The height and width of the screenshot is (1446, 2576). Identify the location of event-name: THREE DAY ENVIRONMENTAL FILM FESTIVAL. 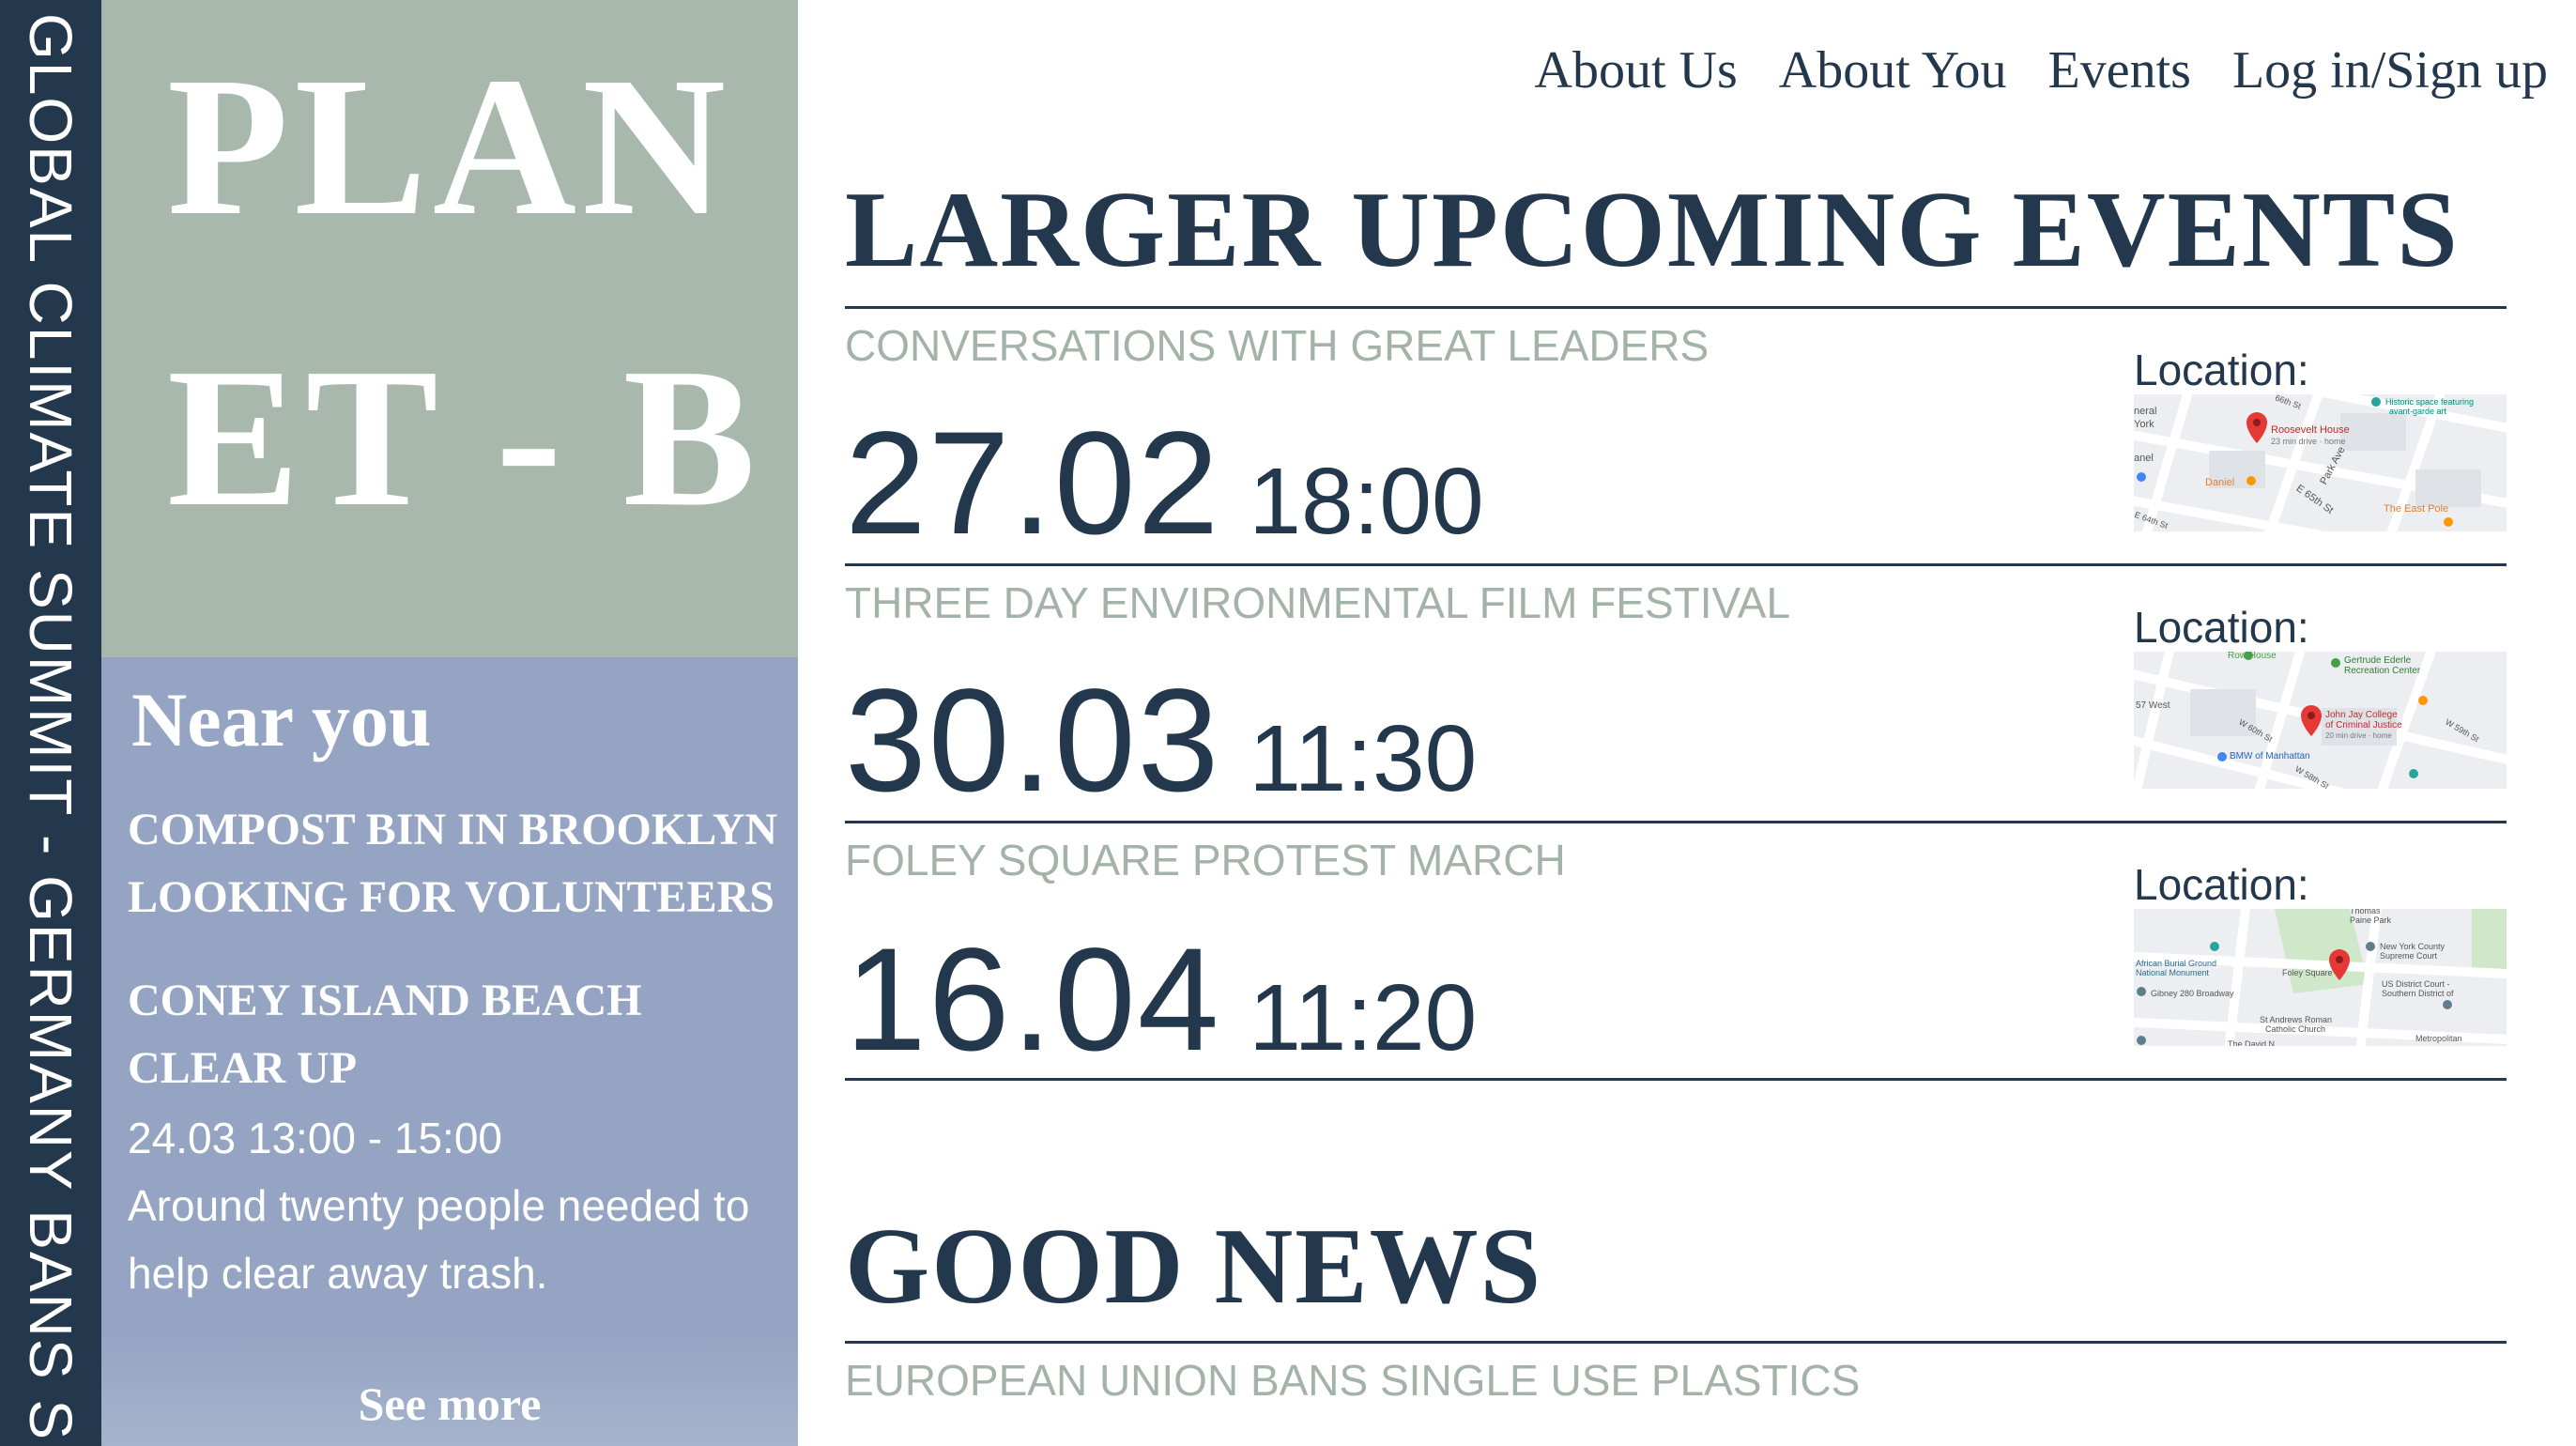
(1317, 603).